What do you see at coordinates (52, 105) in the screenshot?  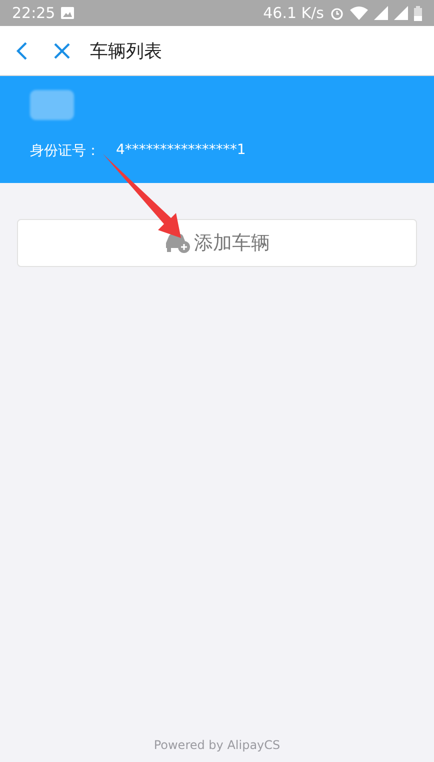 I see `blurred-name` at bounding box center [52, 105].